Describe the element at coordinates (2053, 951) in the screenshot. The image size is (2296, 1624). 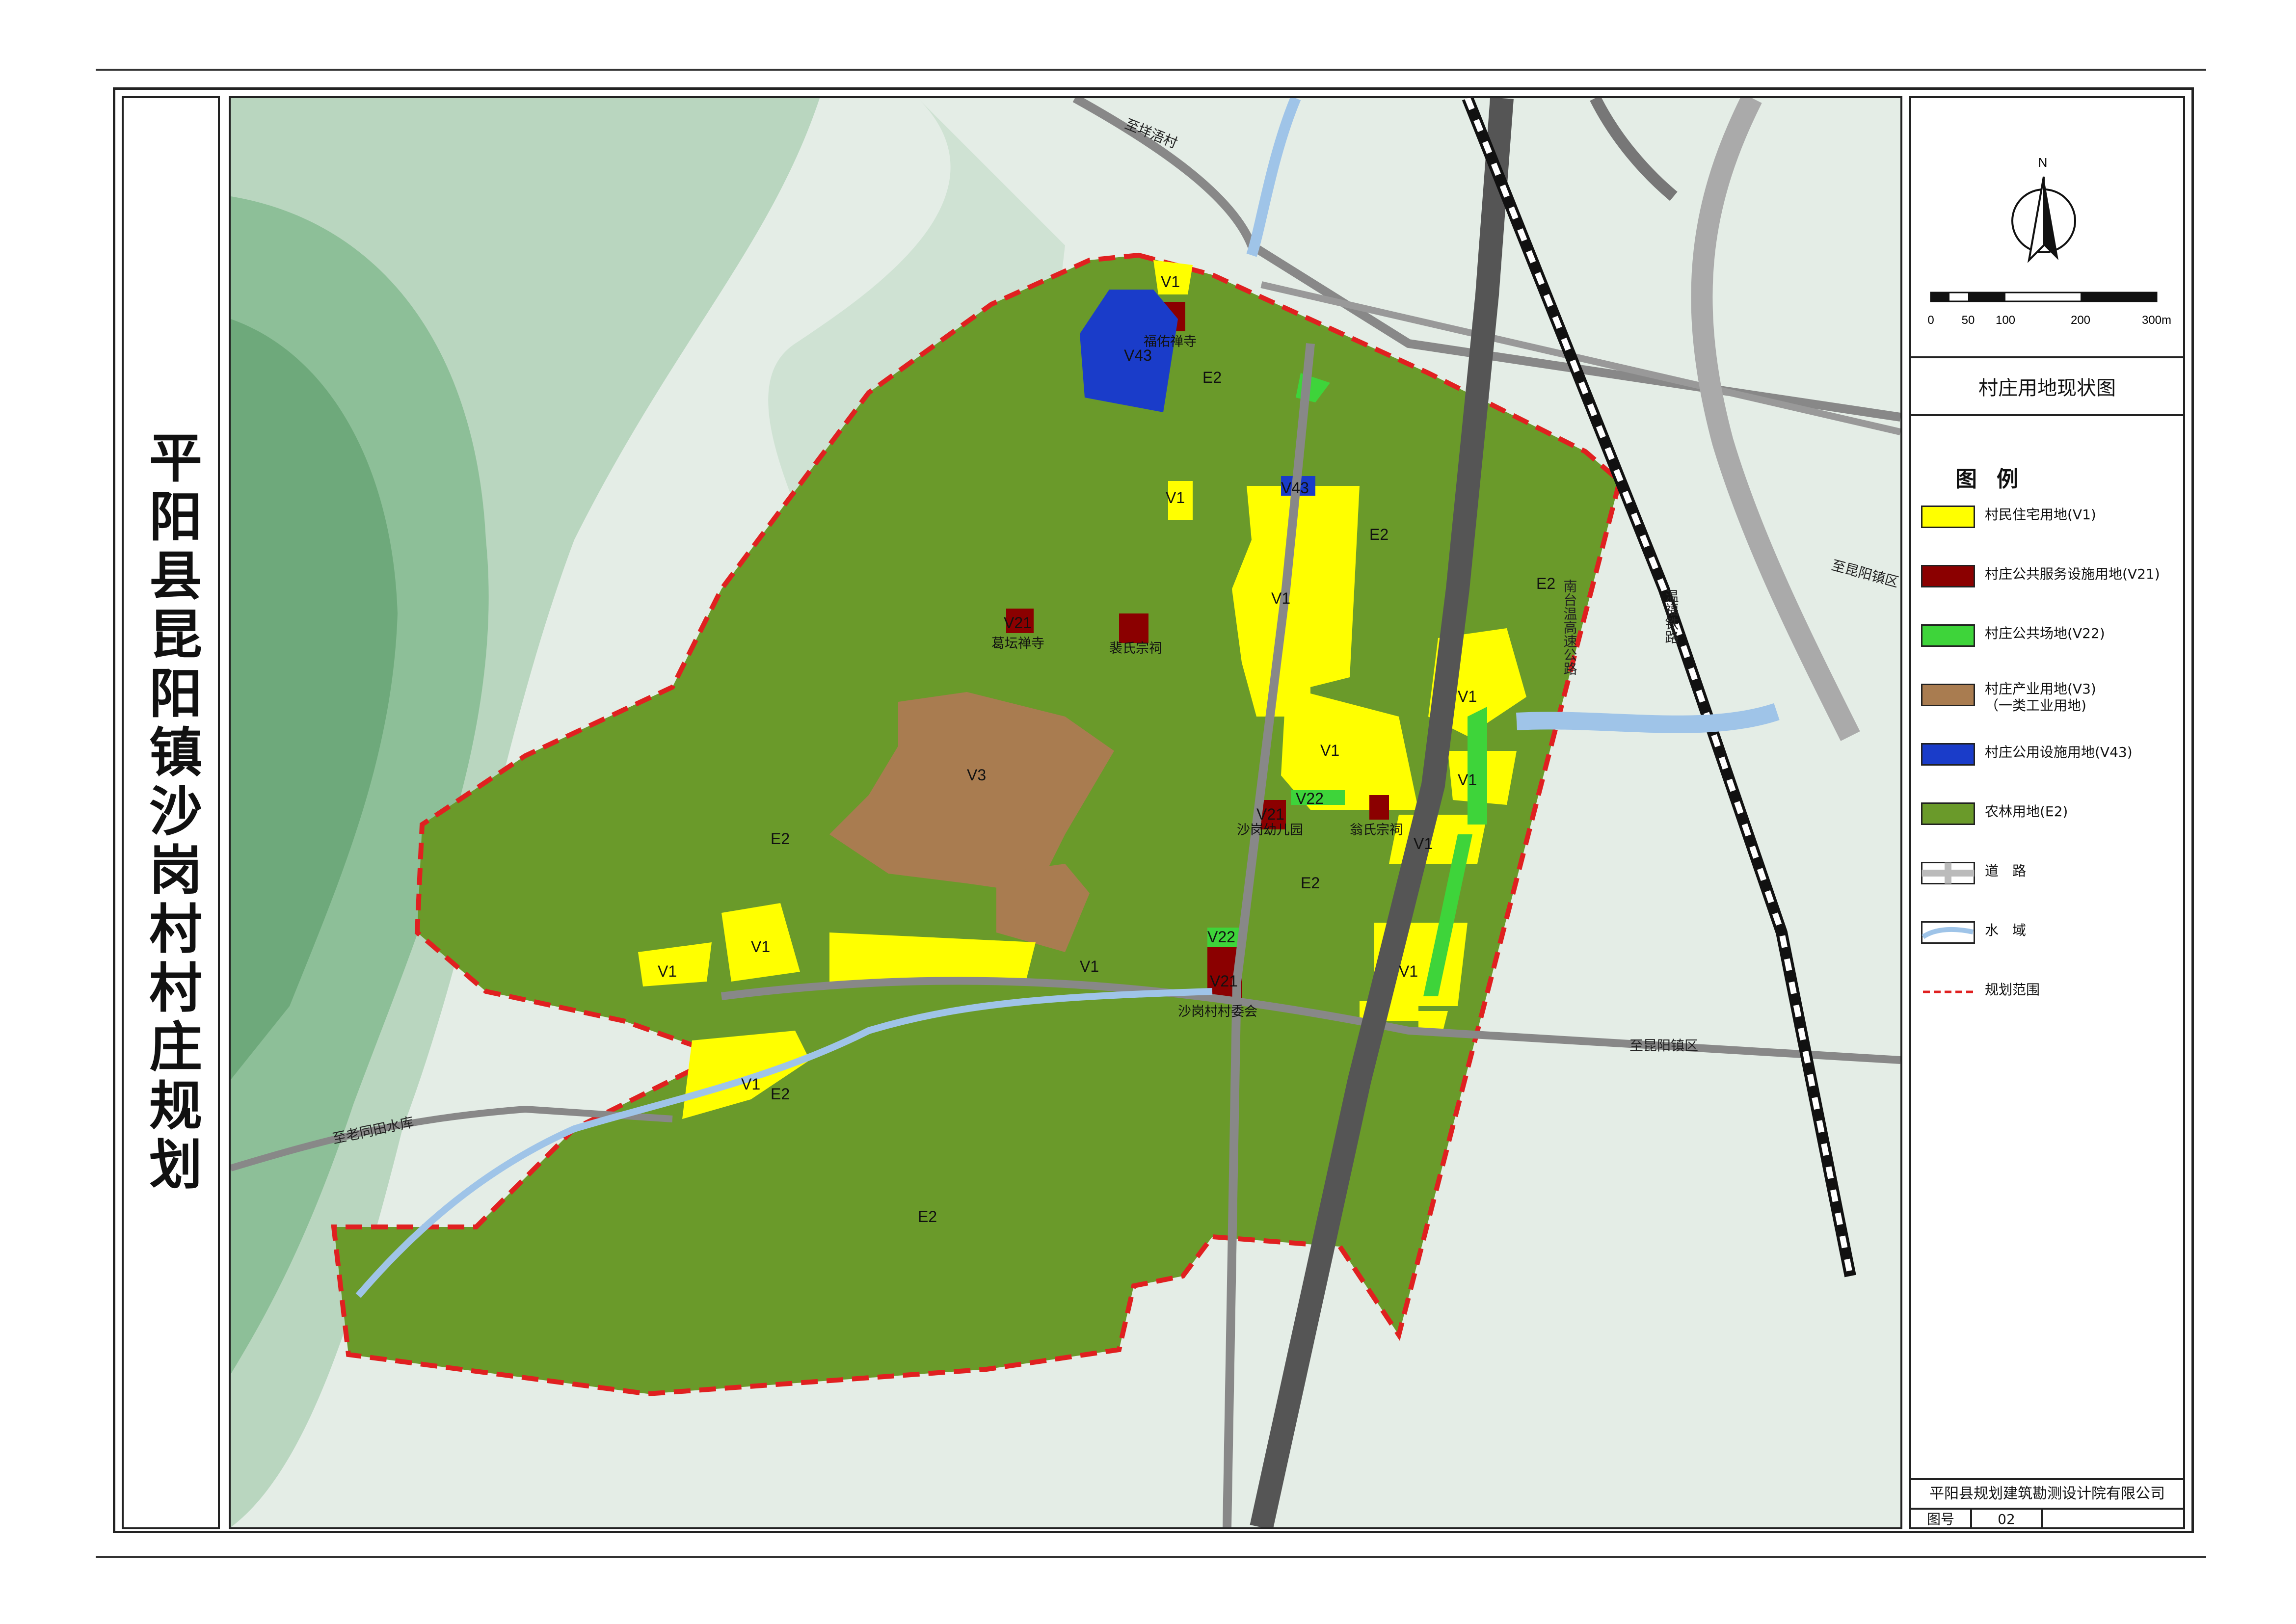
I see `legend-item-water: 水 域` at that location.